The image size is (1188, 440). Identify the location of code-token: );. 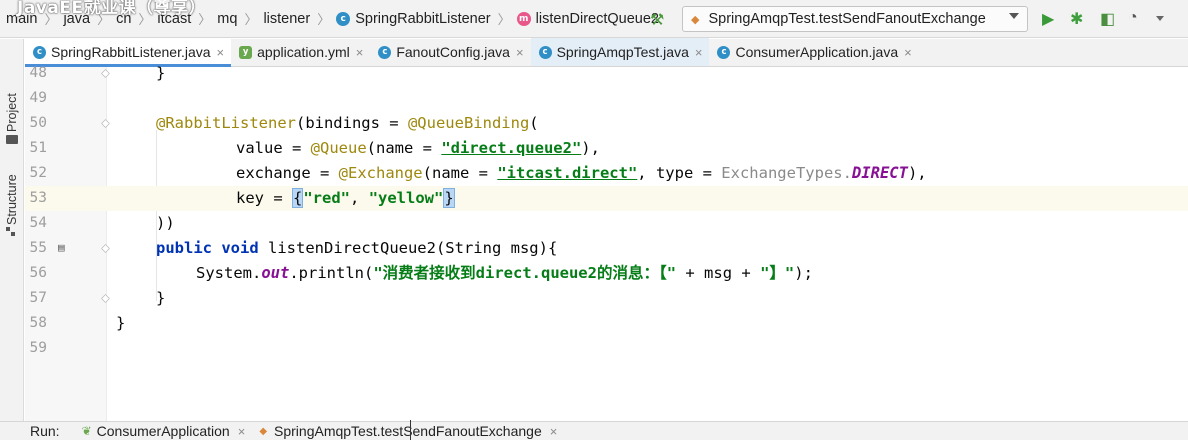
(803, 273).